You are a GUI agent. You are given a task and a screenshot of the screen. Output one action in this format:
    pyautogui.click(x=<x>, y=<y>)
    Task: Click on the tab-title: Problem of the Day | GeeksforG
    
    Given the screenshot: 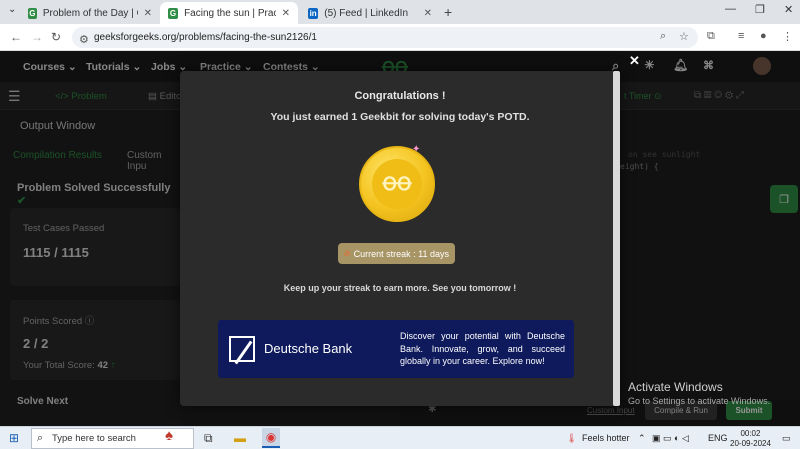 What is the action you would take?
    pyautogui.click(x=90, y=13)
    